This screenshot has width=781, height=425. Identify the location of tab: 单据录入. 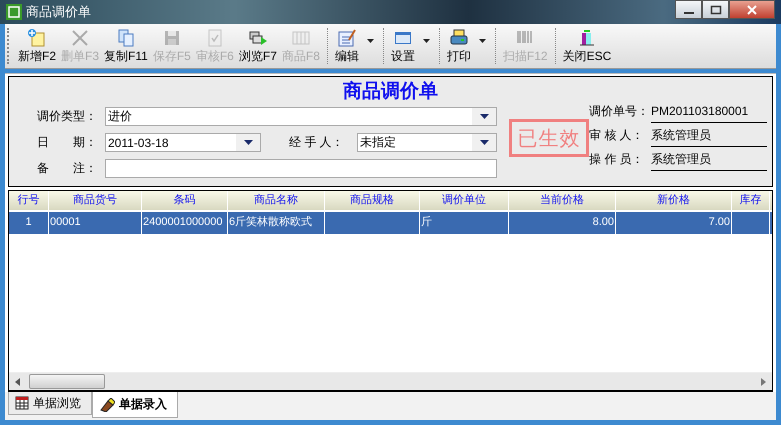
(135, 405).